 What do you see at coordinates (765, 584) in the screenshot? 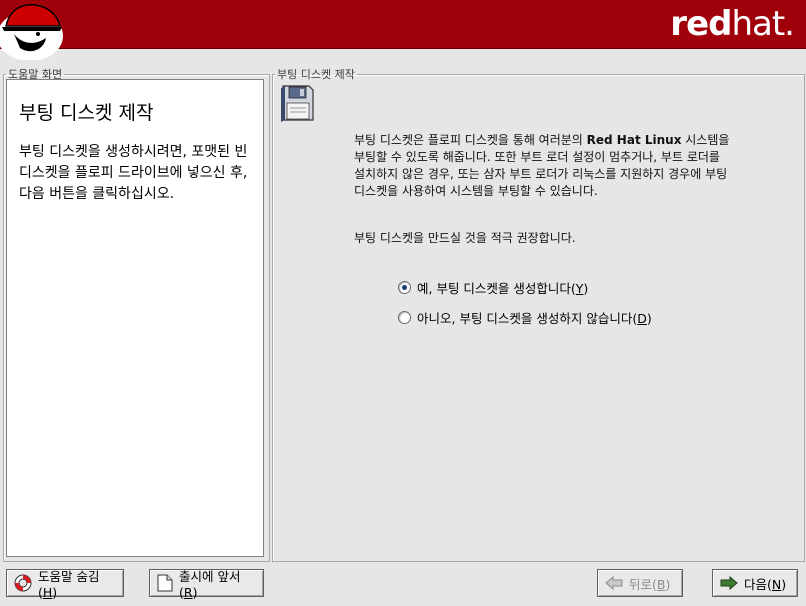
I see `next-label: 다음(N)` at bounding box center [765, 584].